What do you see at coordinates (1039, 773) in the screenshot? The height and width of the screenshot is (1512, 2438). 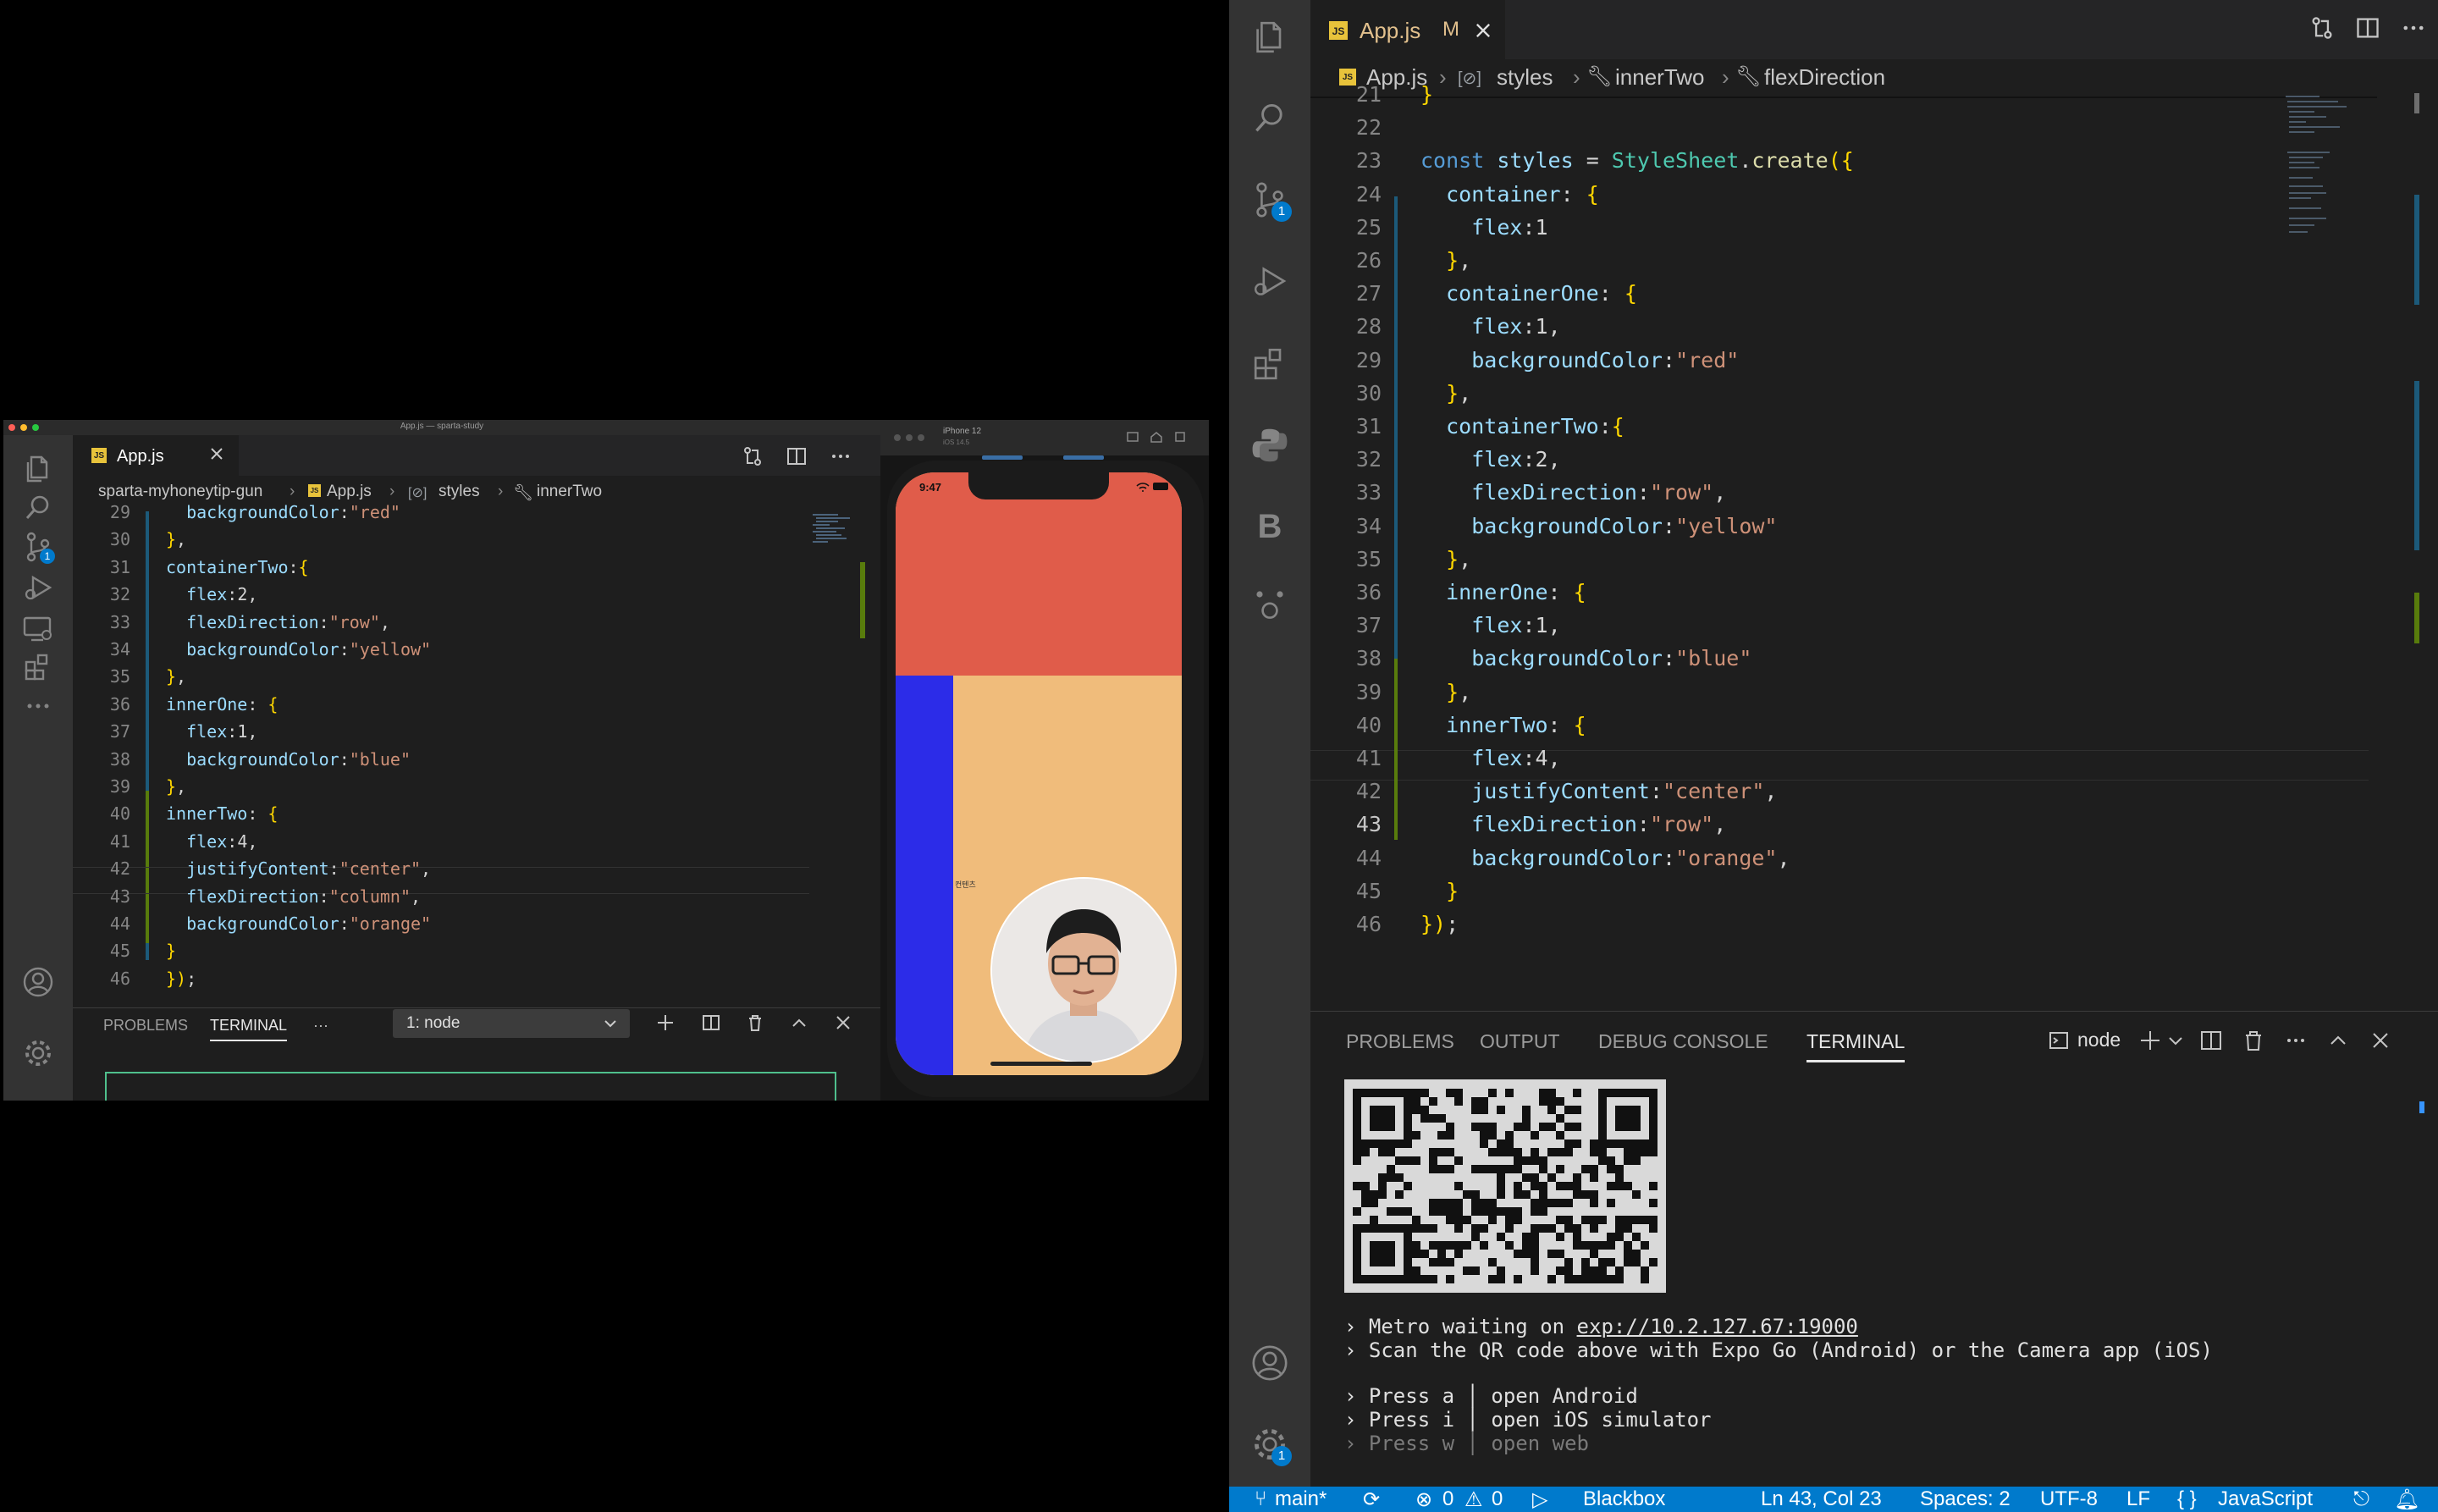 I see `phone-screen: 9:47 컨텐츠` at bounding box center [1039, 773].